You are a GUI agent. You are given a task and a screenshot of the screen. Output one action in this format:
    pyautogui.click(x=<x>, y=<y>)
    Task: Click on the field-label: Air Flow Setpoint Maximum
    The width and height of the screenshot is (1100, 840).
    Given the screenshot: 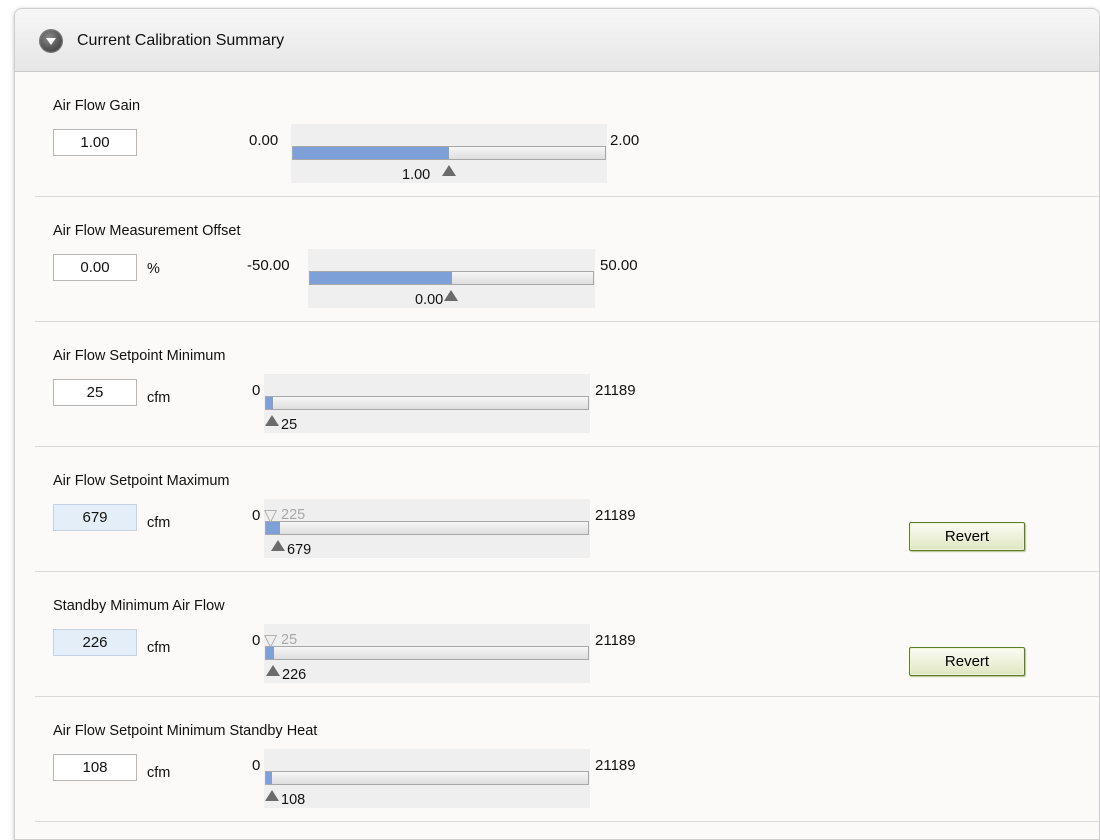 What is the action you would take?
    pyautogui.click(x=141, y=481)
    